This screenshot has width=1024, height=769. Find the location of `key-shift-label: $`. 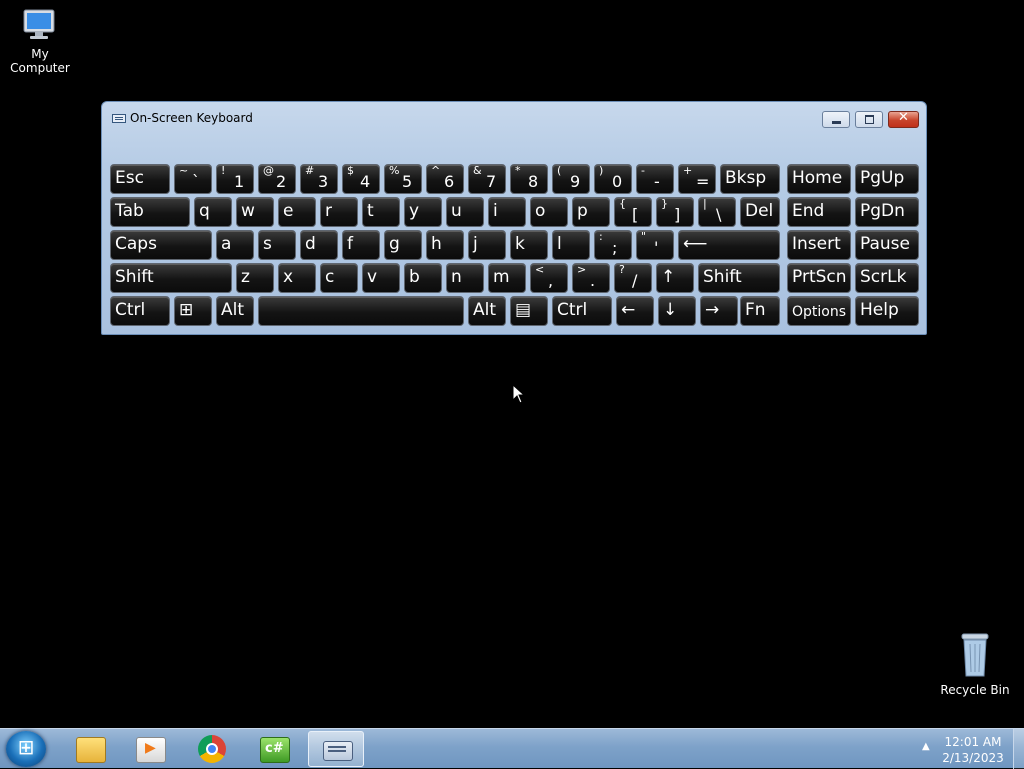

key-shift-label: $ is located at coordinates (350, 170).